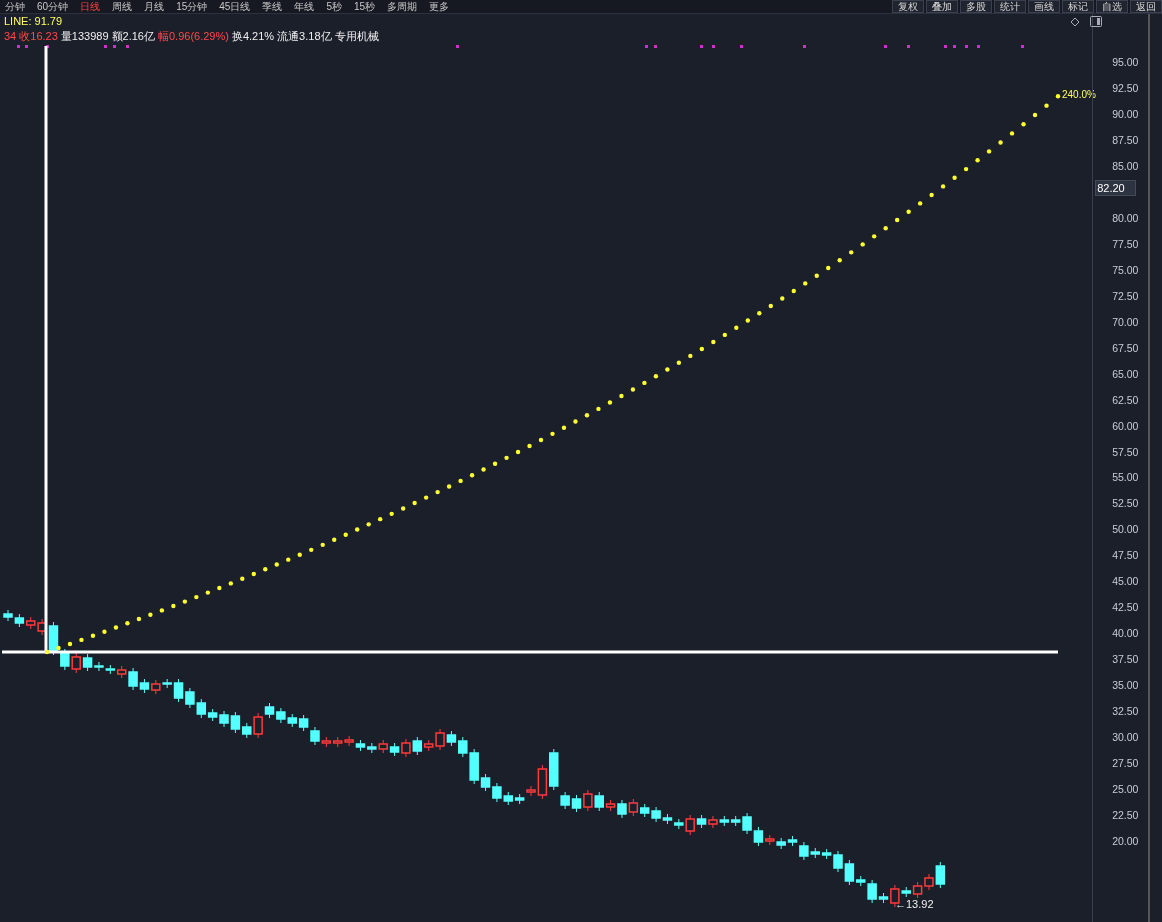  I want to click on indicator-value: LINE: 91.79, so click(33, 21).